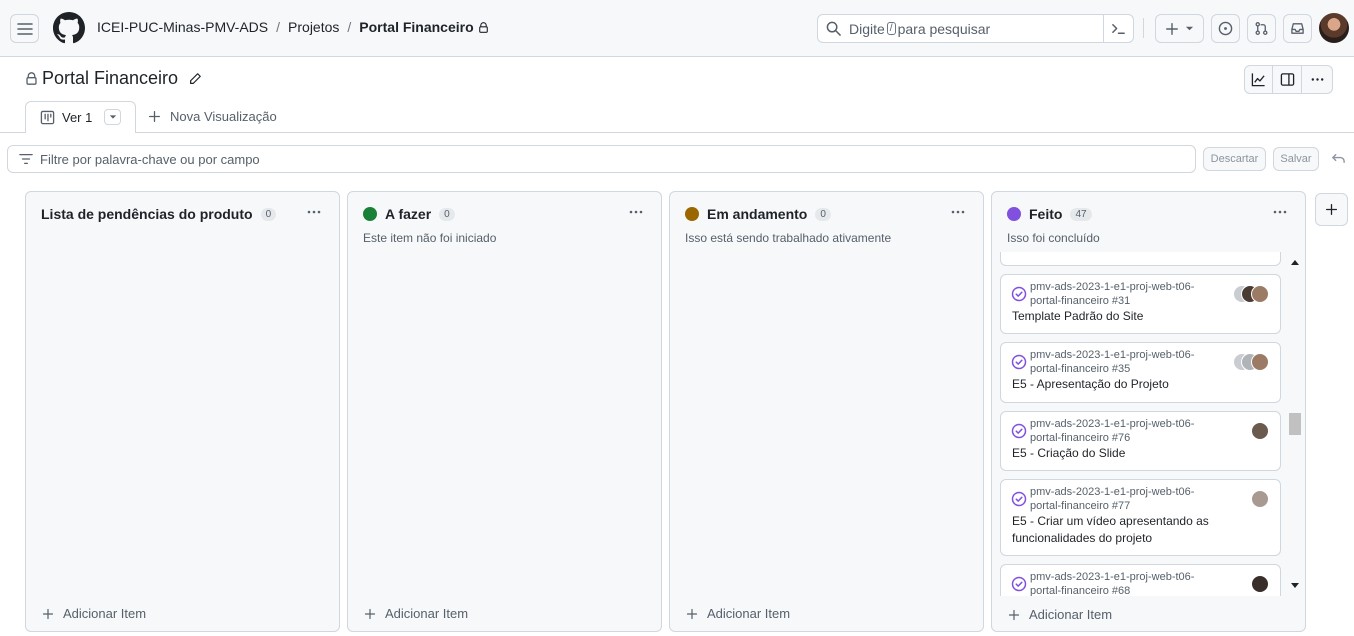  I want to click on search-icon, so click(833, 28).